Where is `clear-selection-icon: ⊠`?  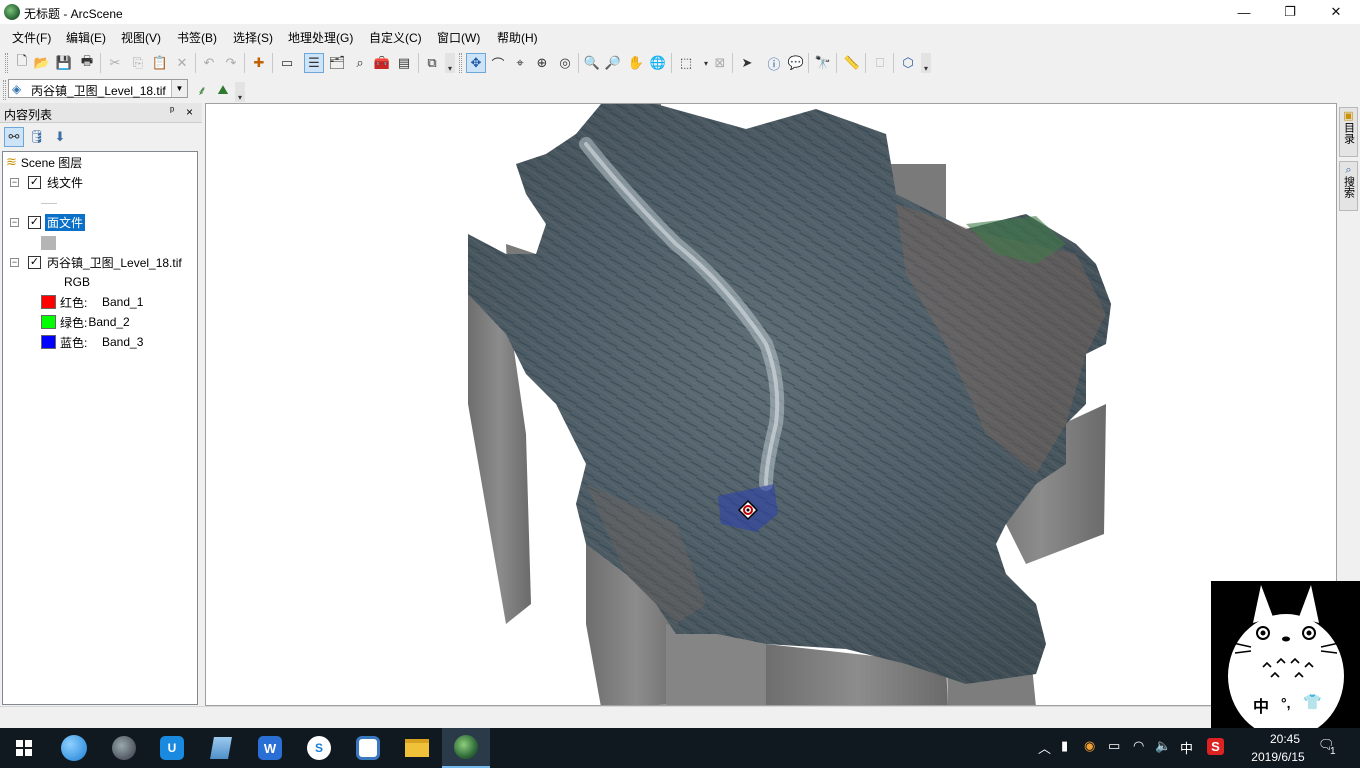 clear-selection-icon: ⊠ is located at coordinates (720, 63).